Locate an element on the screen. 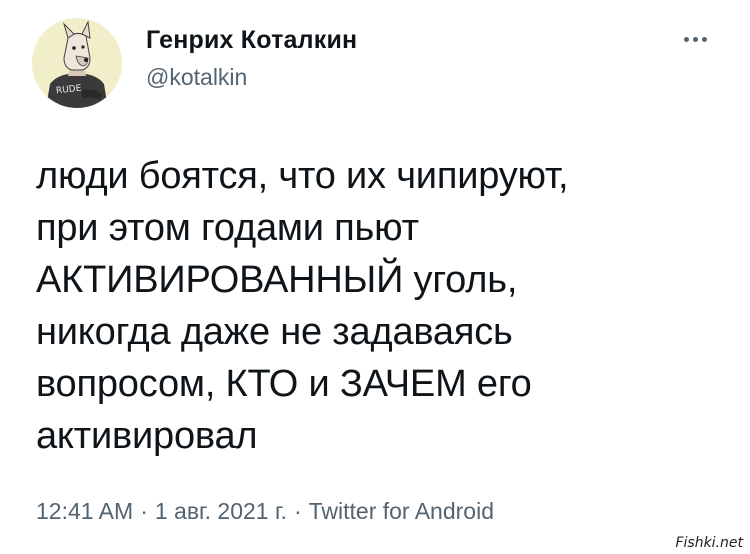 This screenshot has width=750, height=554. dog-avatar-icon is located at coordinates (77, 63).